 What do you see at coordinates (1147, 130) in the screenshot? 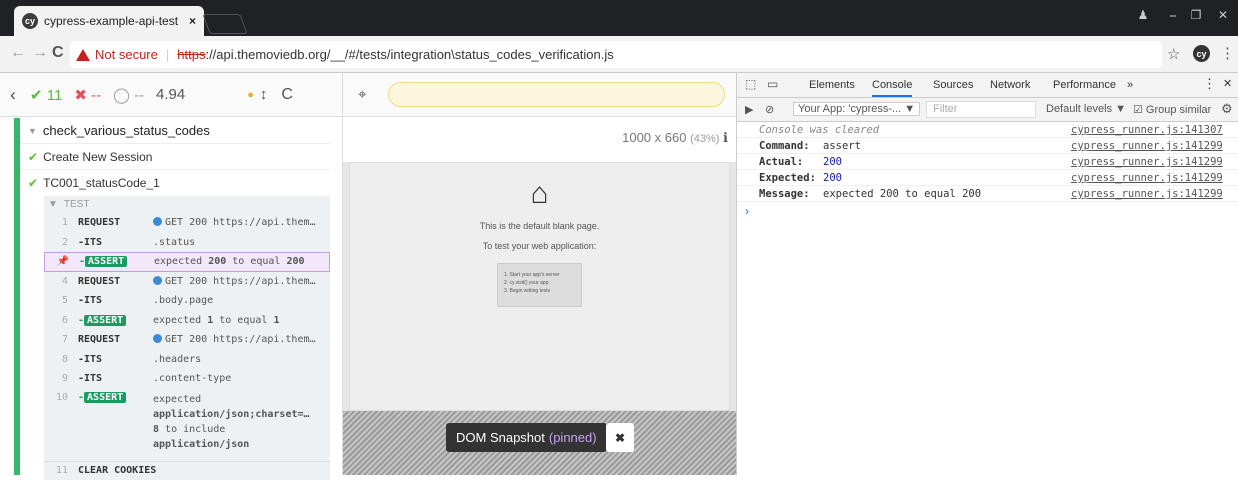
I see `source-link: cypress_runner.js:141307` at bounding box center [1147, 130].